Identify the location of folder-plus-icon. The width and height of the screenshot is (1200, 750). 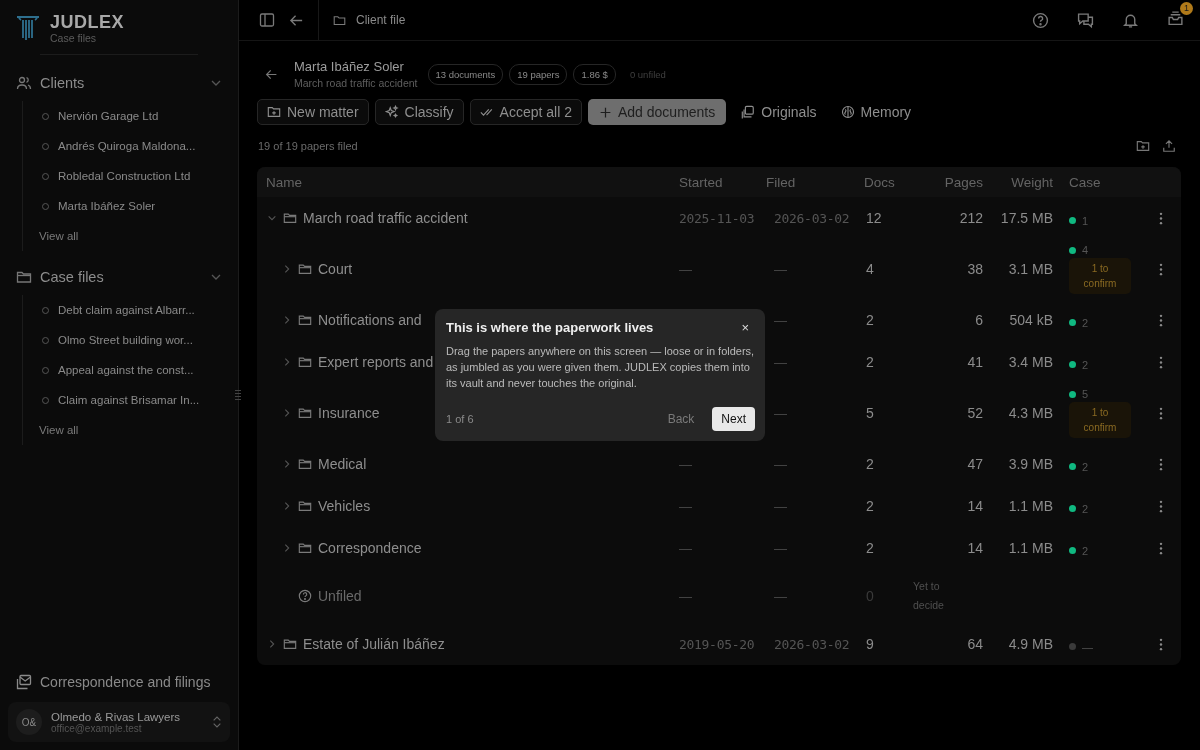
(1143, 146).